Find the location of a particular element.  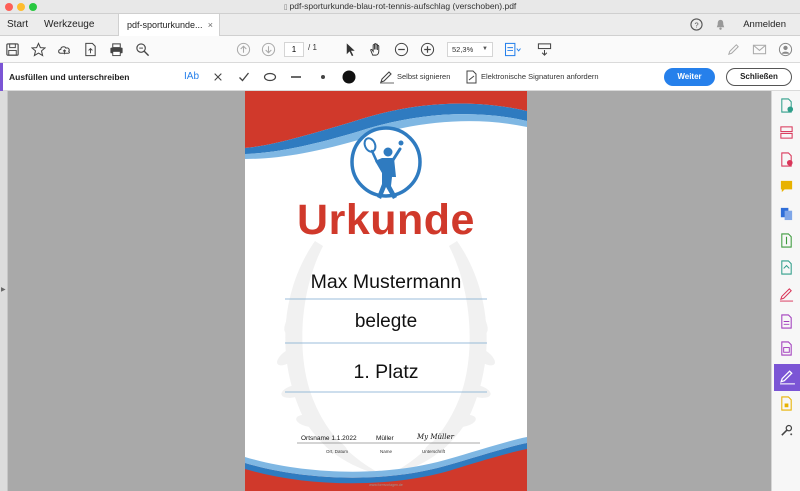

right-tools-panel is located at coordinates (785, 291).